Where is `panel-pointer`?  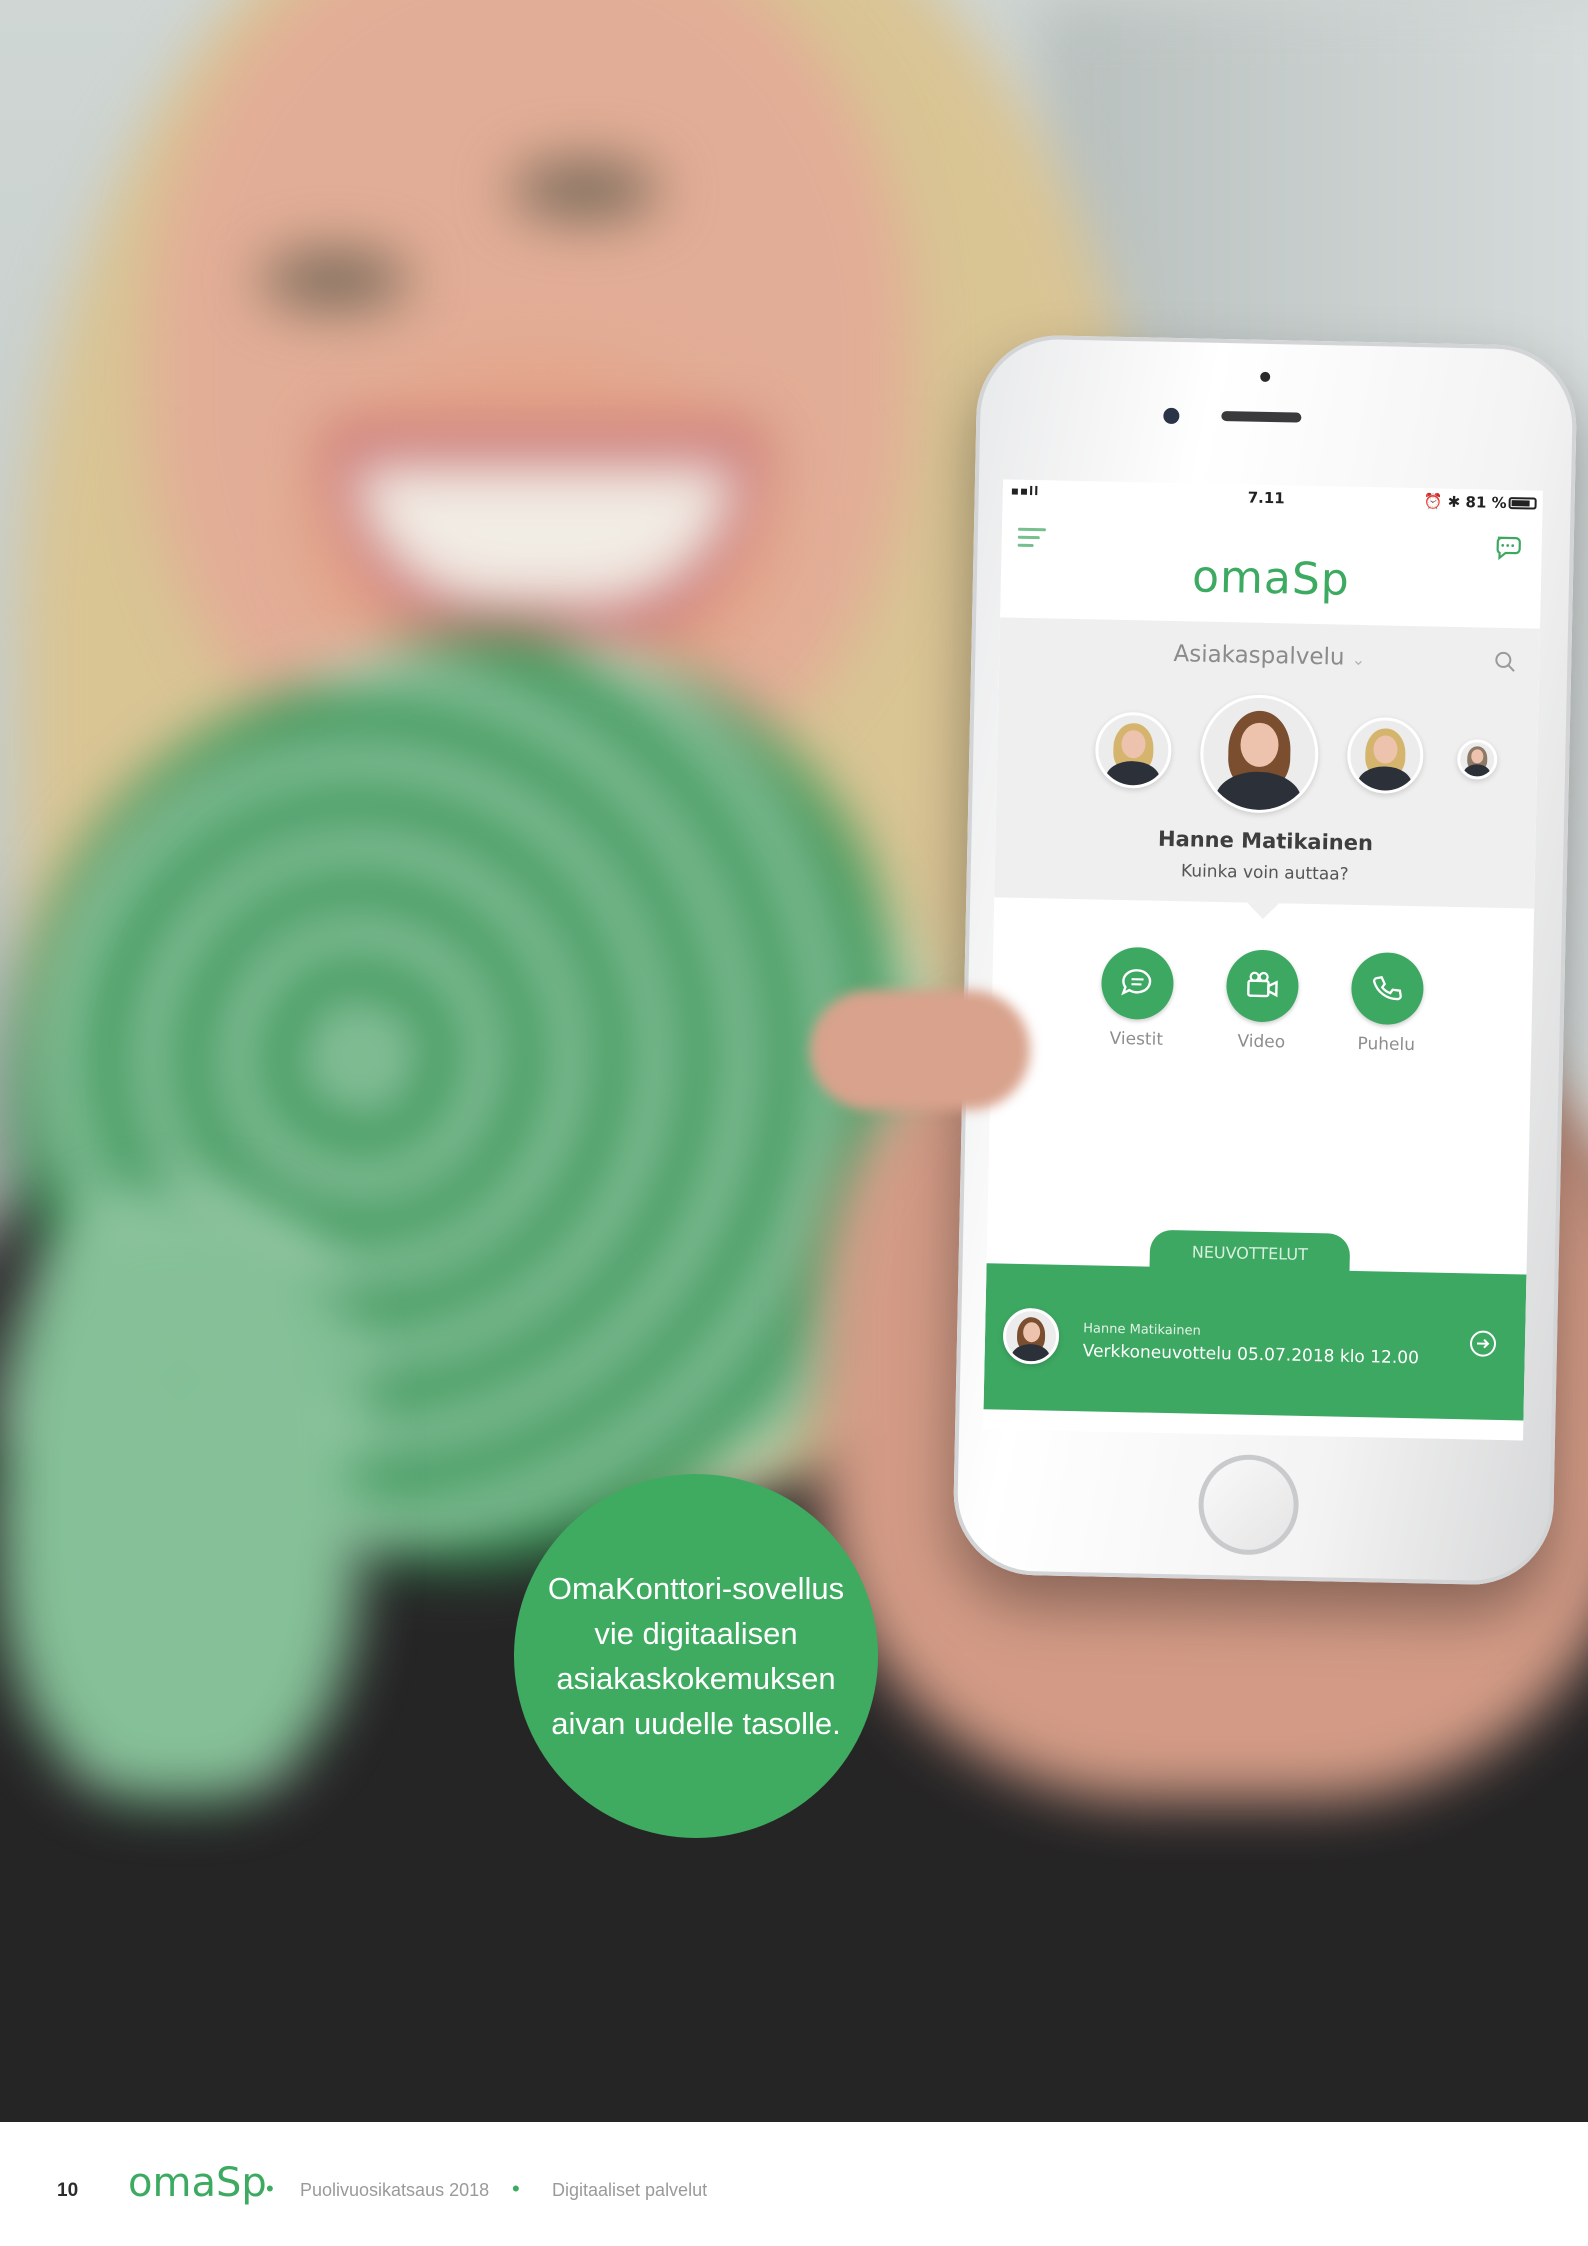 panel-pointer is located at coordinates (1263, 911).